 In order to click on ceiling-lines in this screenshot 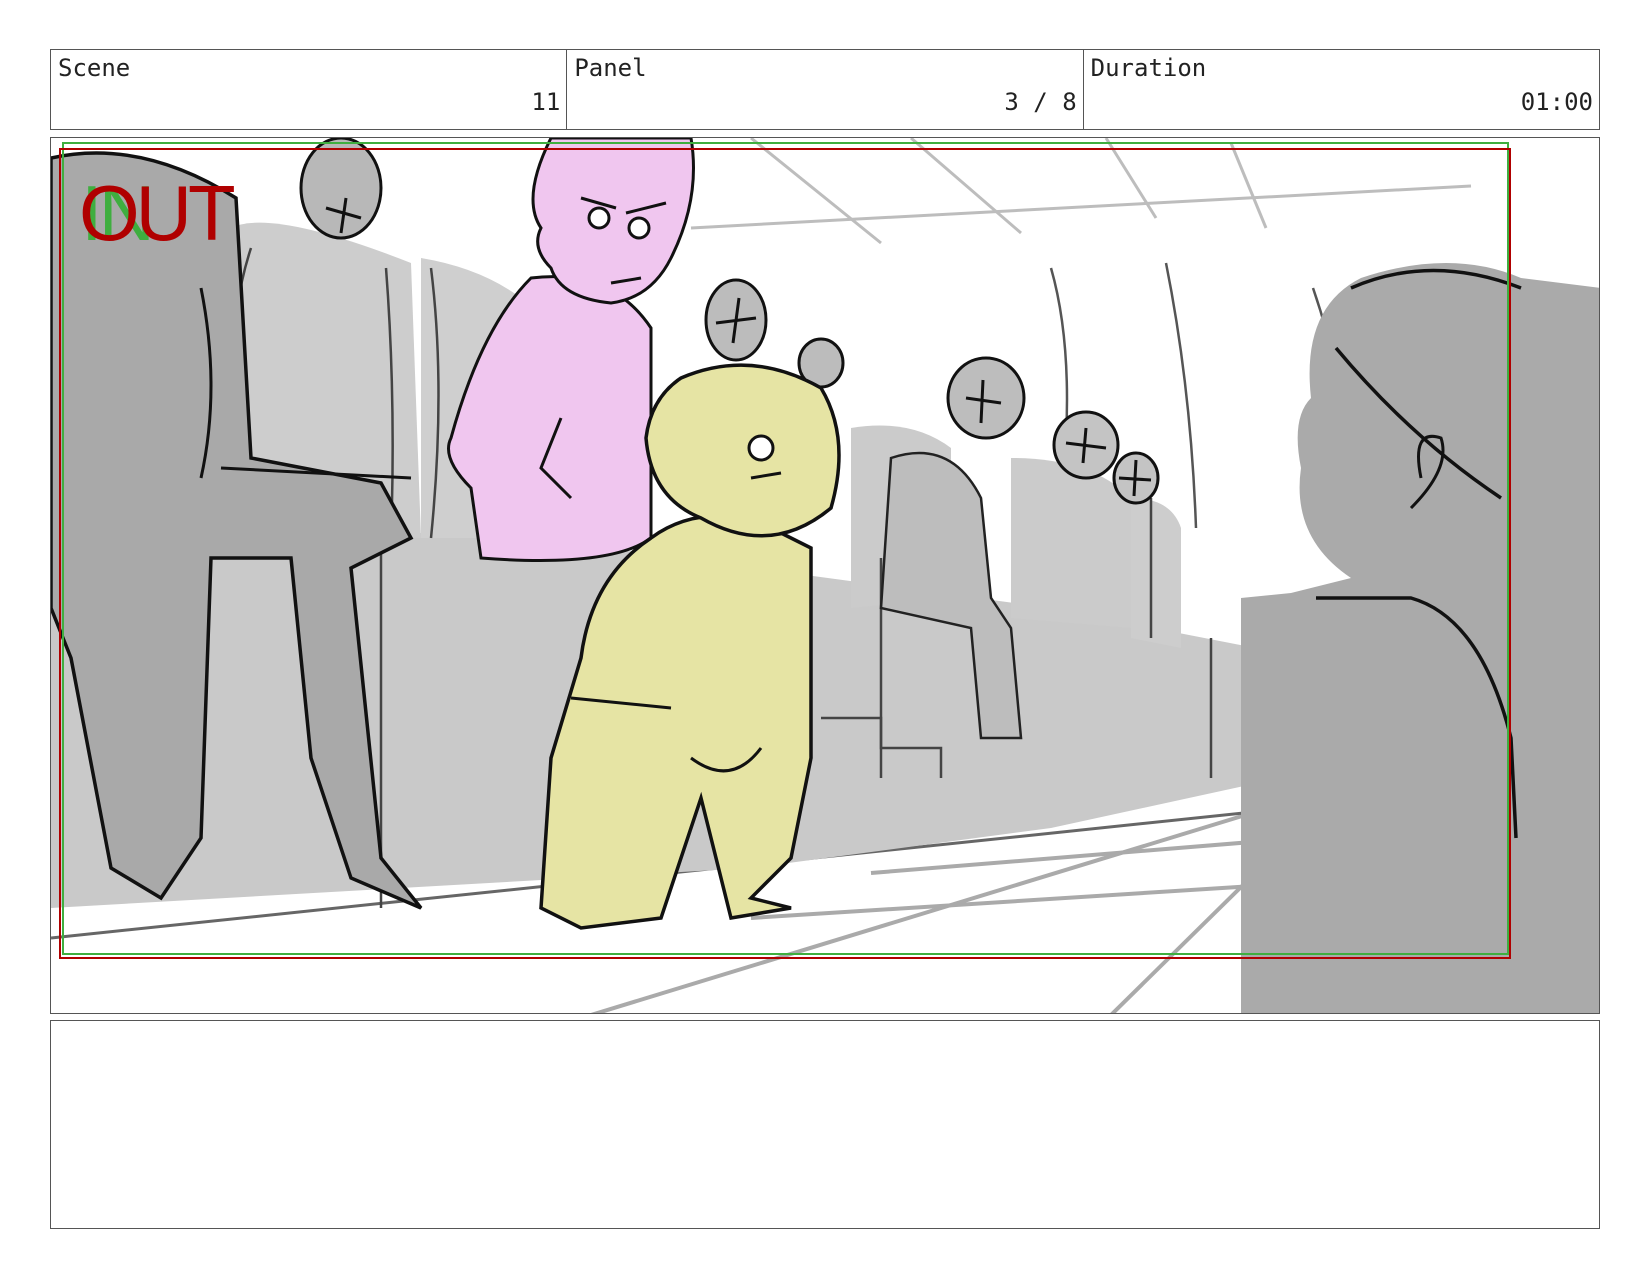, I will do `click(1081, 191)`.